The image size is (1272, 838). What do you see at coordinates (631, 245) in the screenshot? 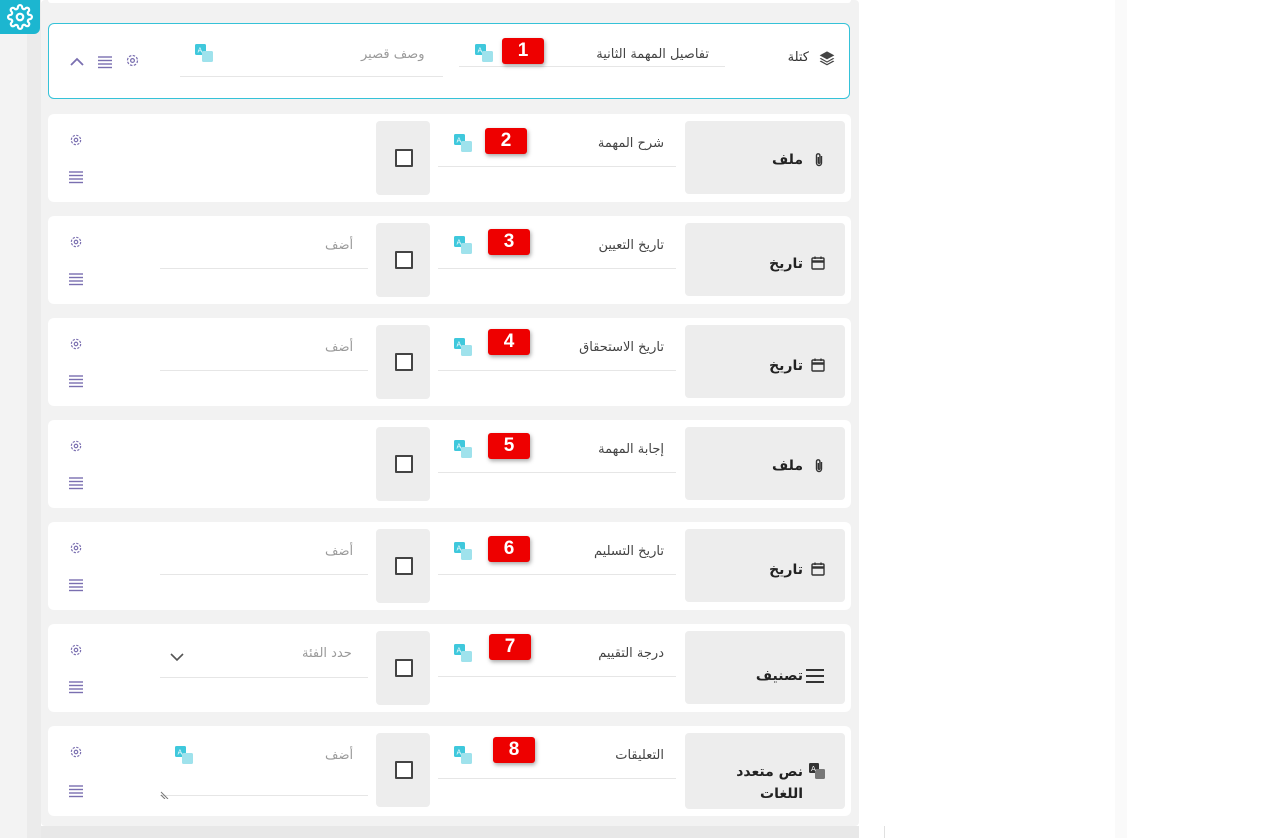
I see `field-label-value: تاريخ التعيين` at bounding box center [631, 245].